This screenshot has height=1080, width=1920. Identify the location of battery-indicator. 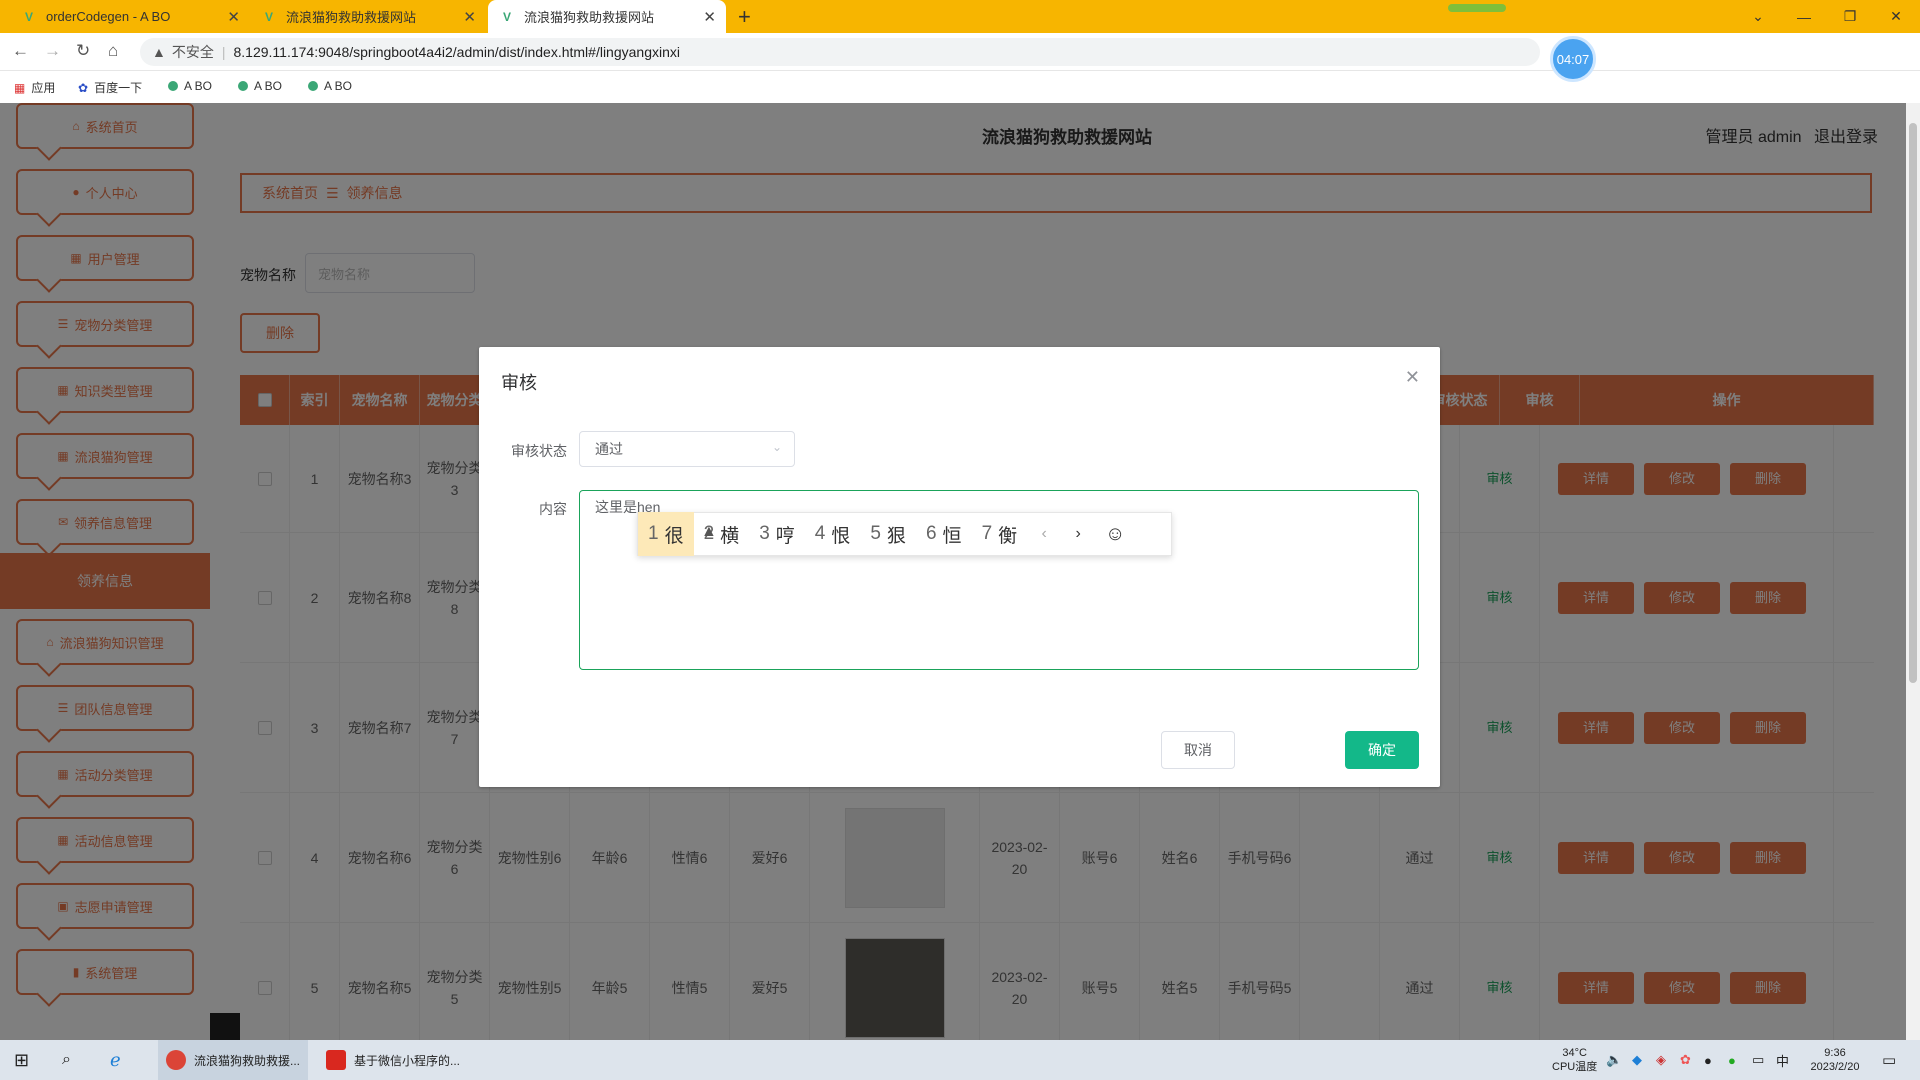
(1477, 8).